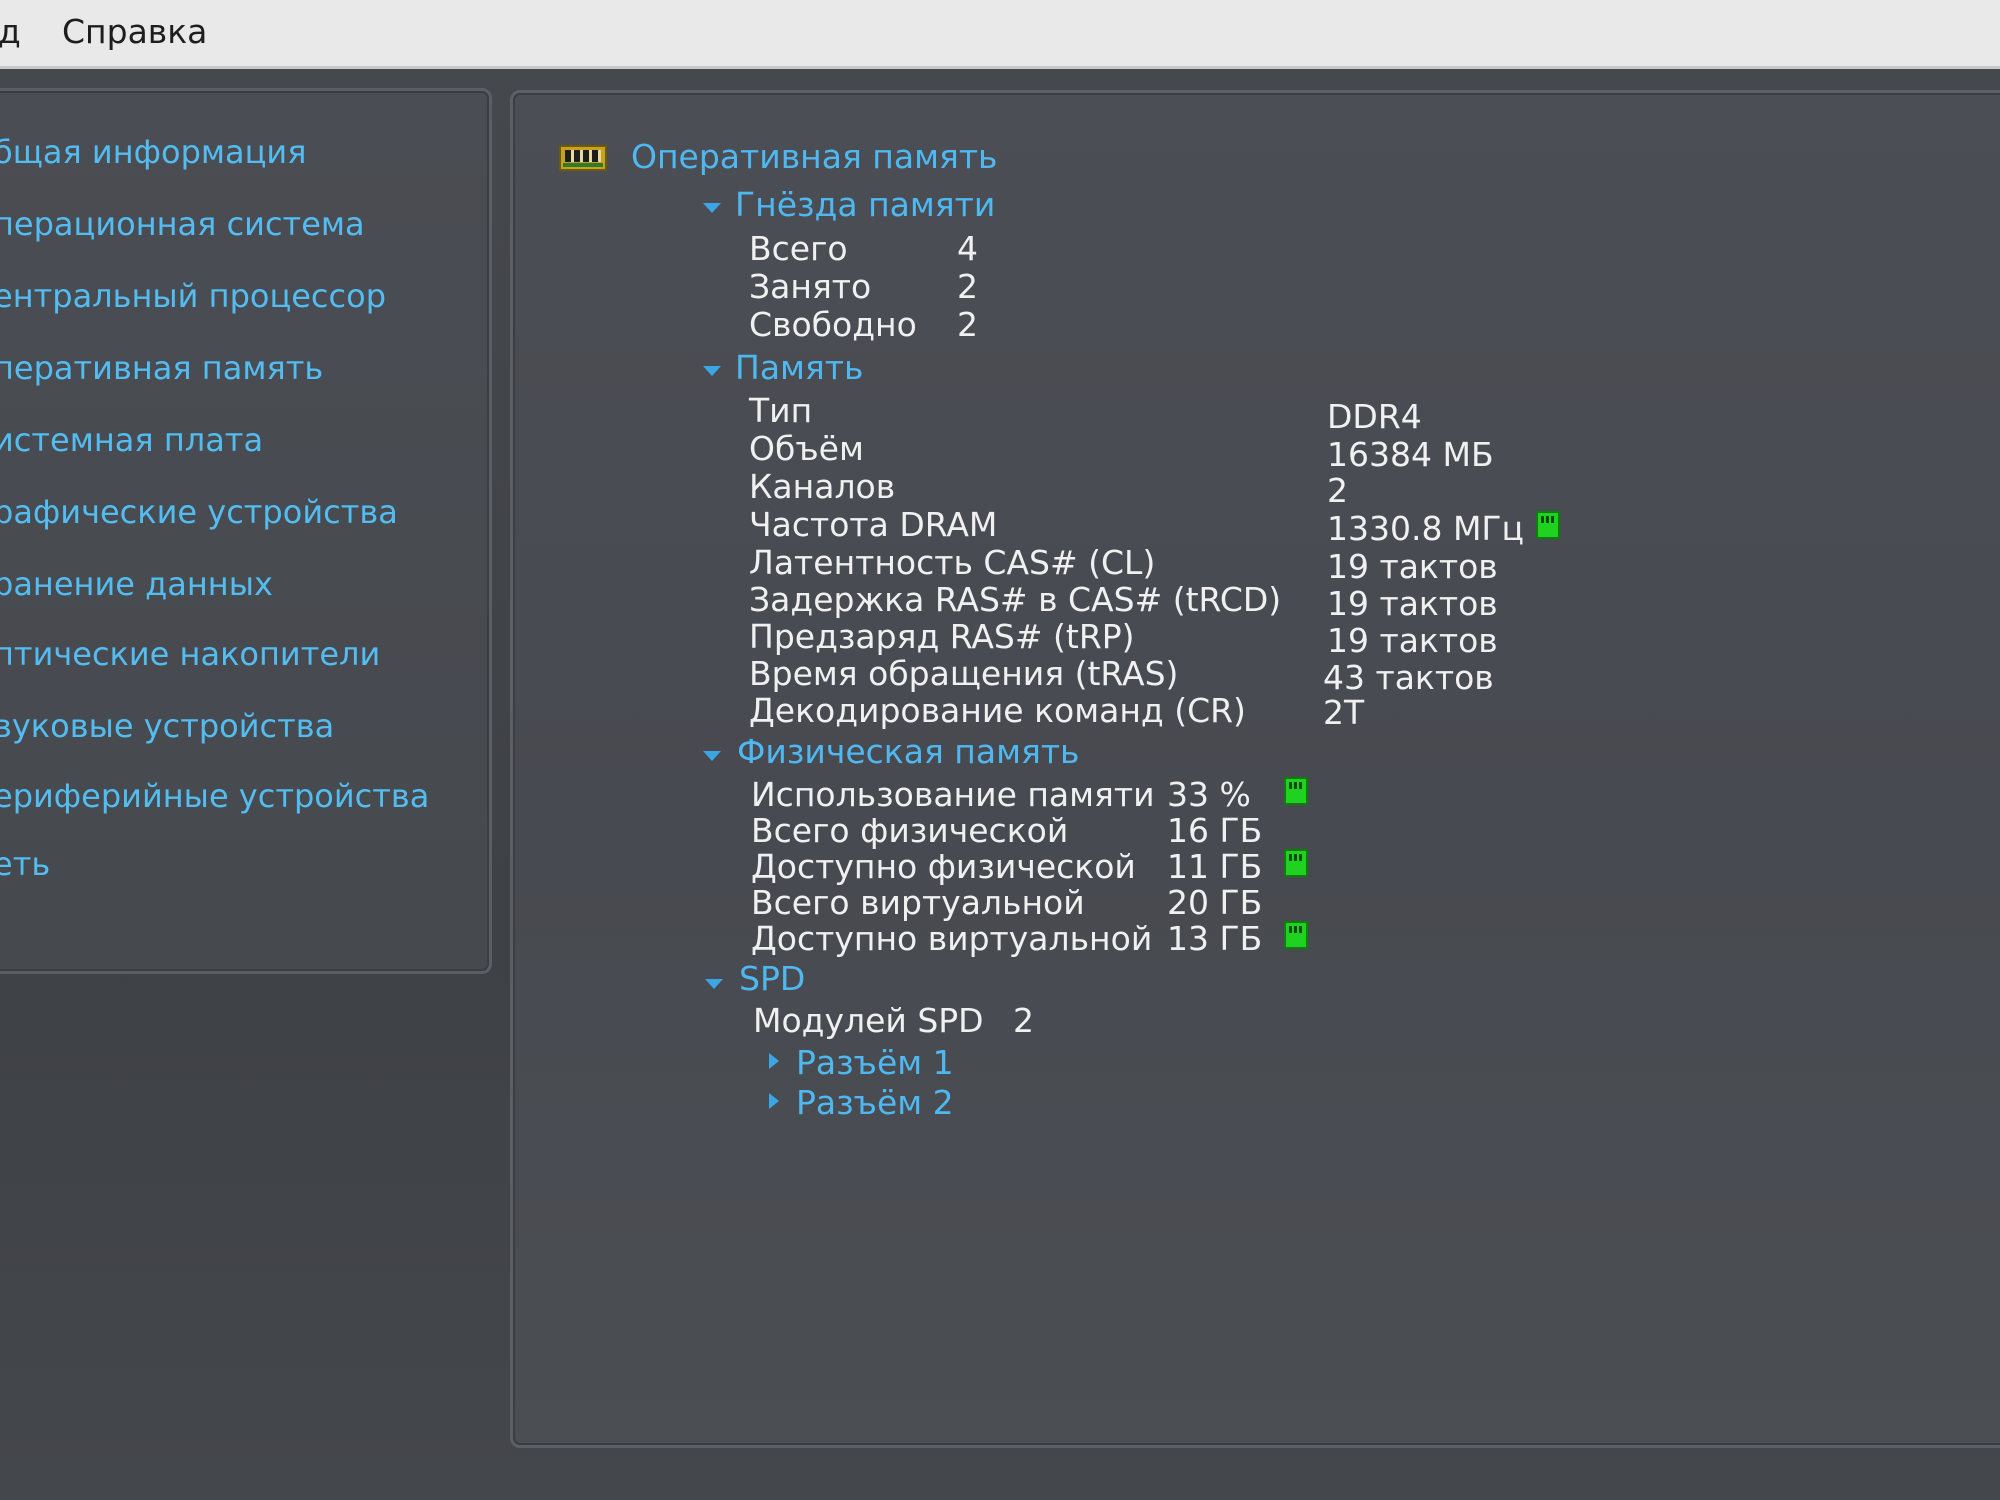 The width and height of the screenshot is (2000, 1500). I want to click on memory-cr-label: Декодирование команд (CR), so click(997, 710).